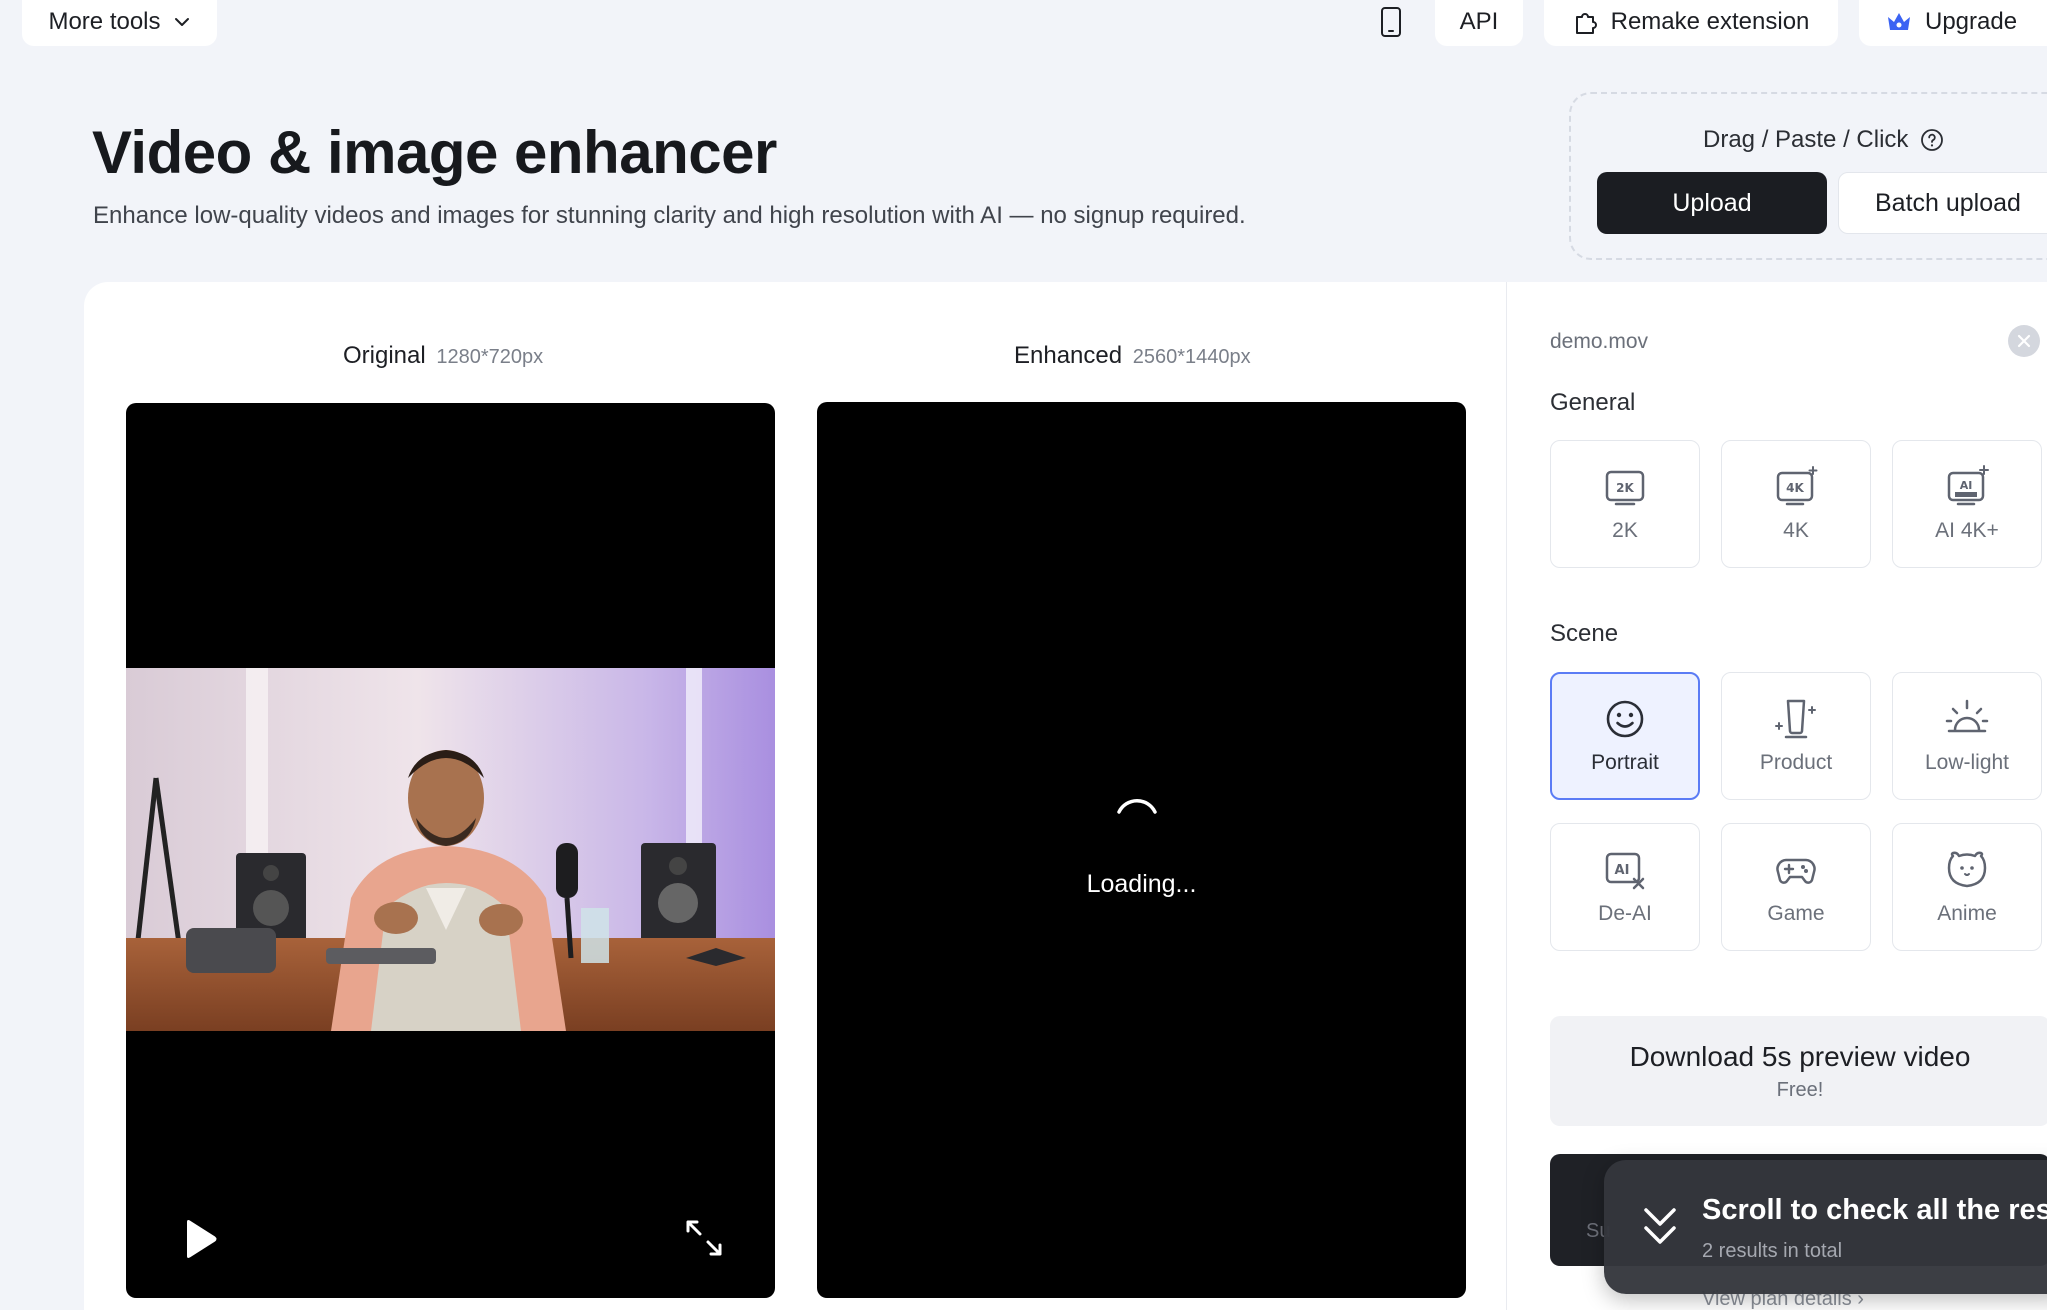  I want to click on gamepad-icon, so click(1796, 871).